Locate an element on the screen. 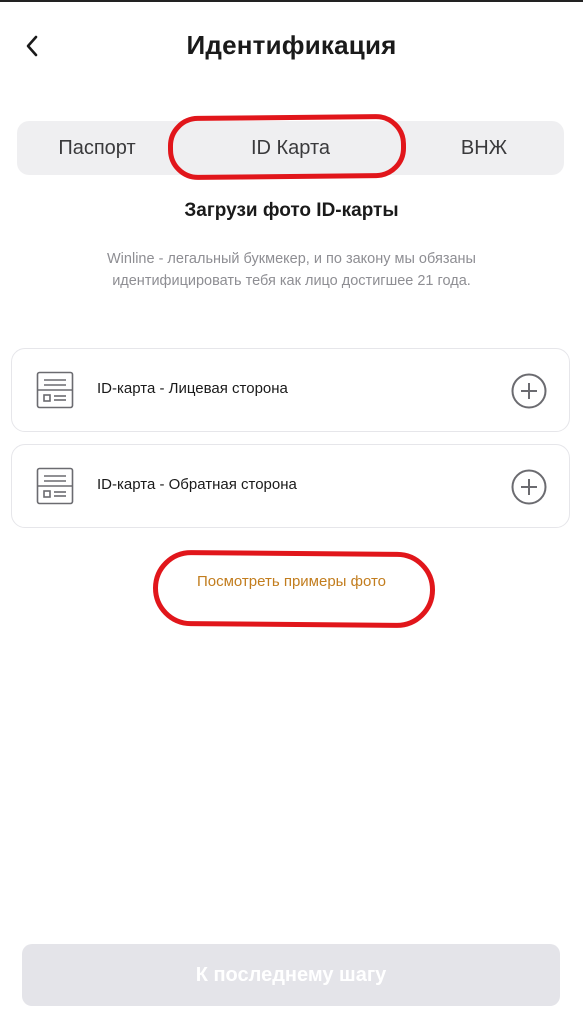  red-annotation-link is located at coordinates (294, 589).